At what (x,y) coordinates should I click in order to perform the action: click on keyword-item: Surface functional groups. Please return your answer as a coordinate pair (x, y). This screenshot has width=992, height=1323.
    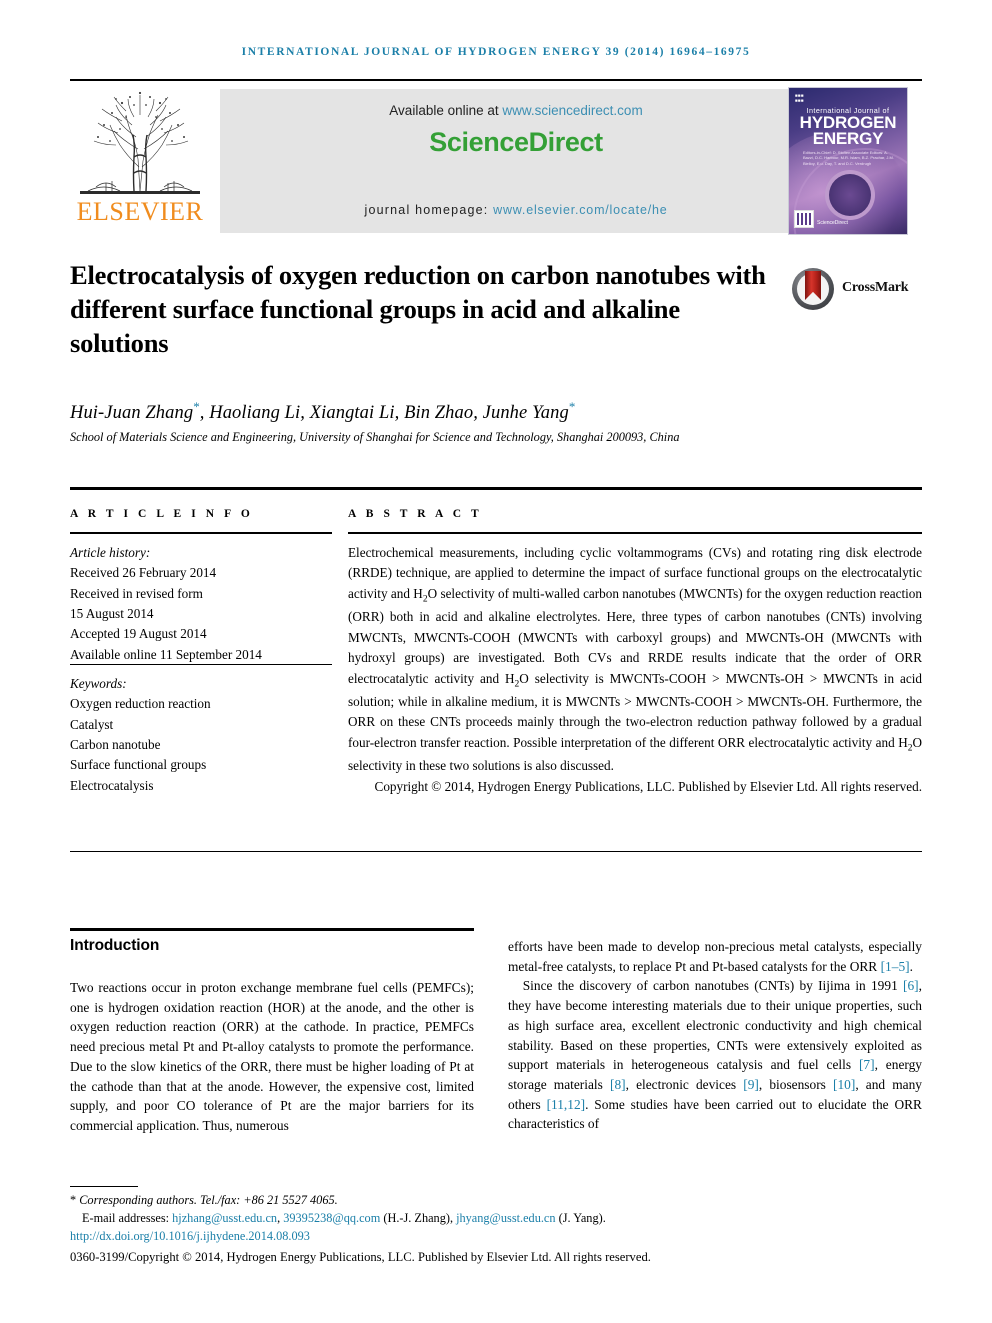
    Looking at the image, I should click on (138, 765).